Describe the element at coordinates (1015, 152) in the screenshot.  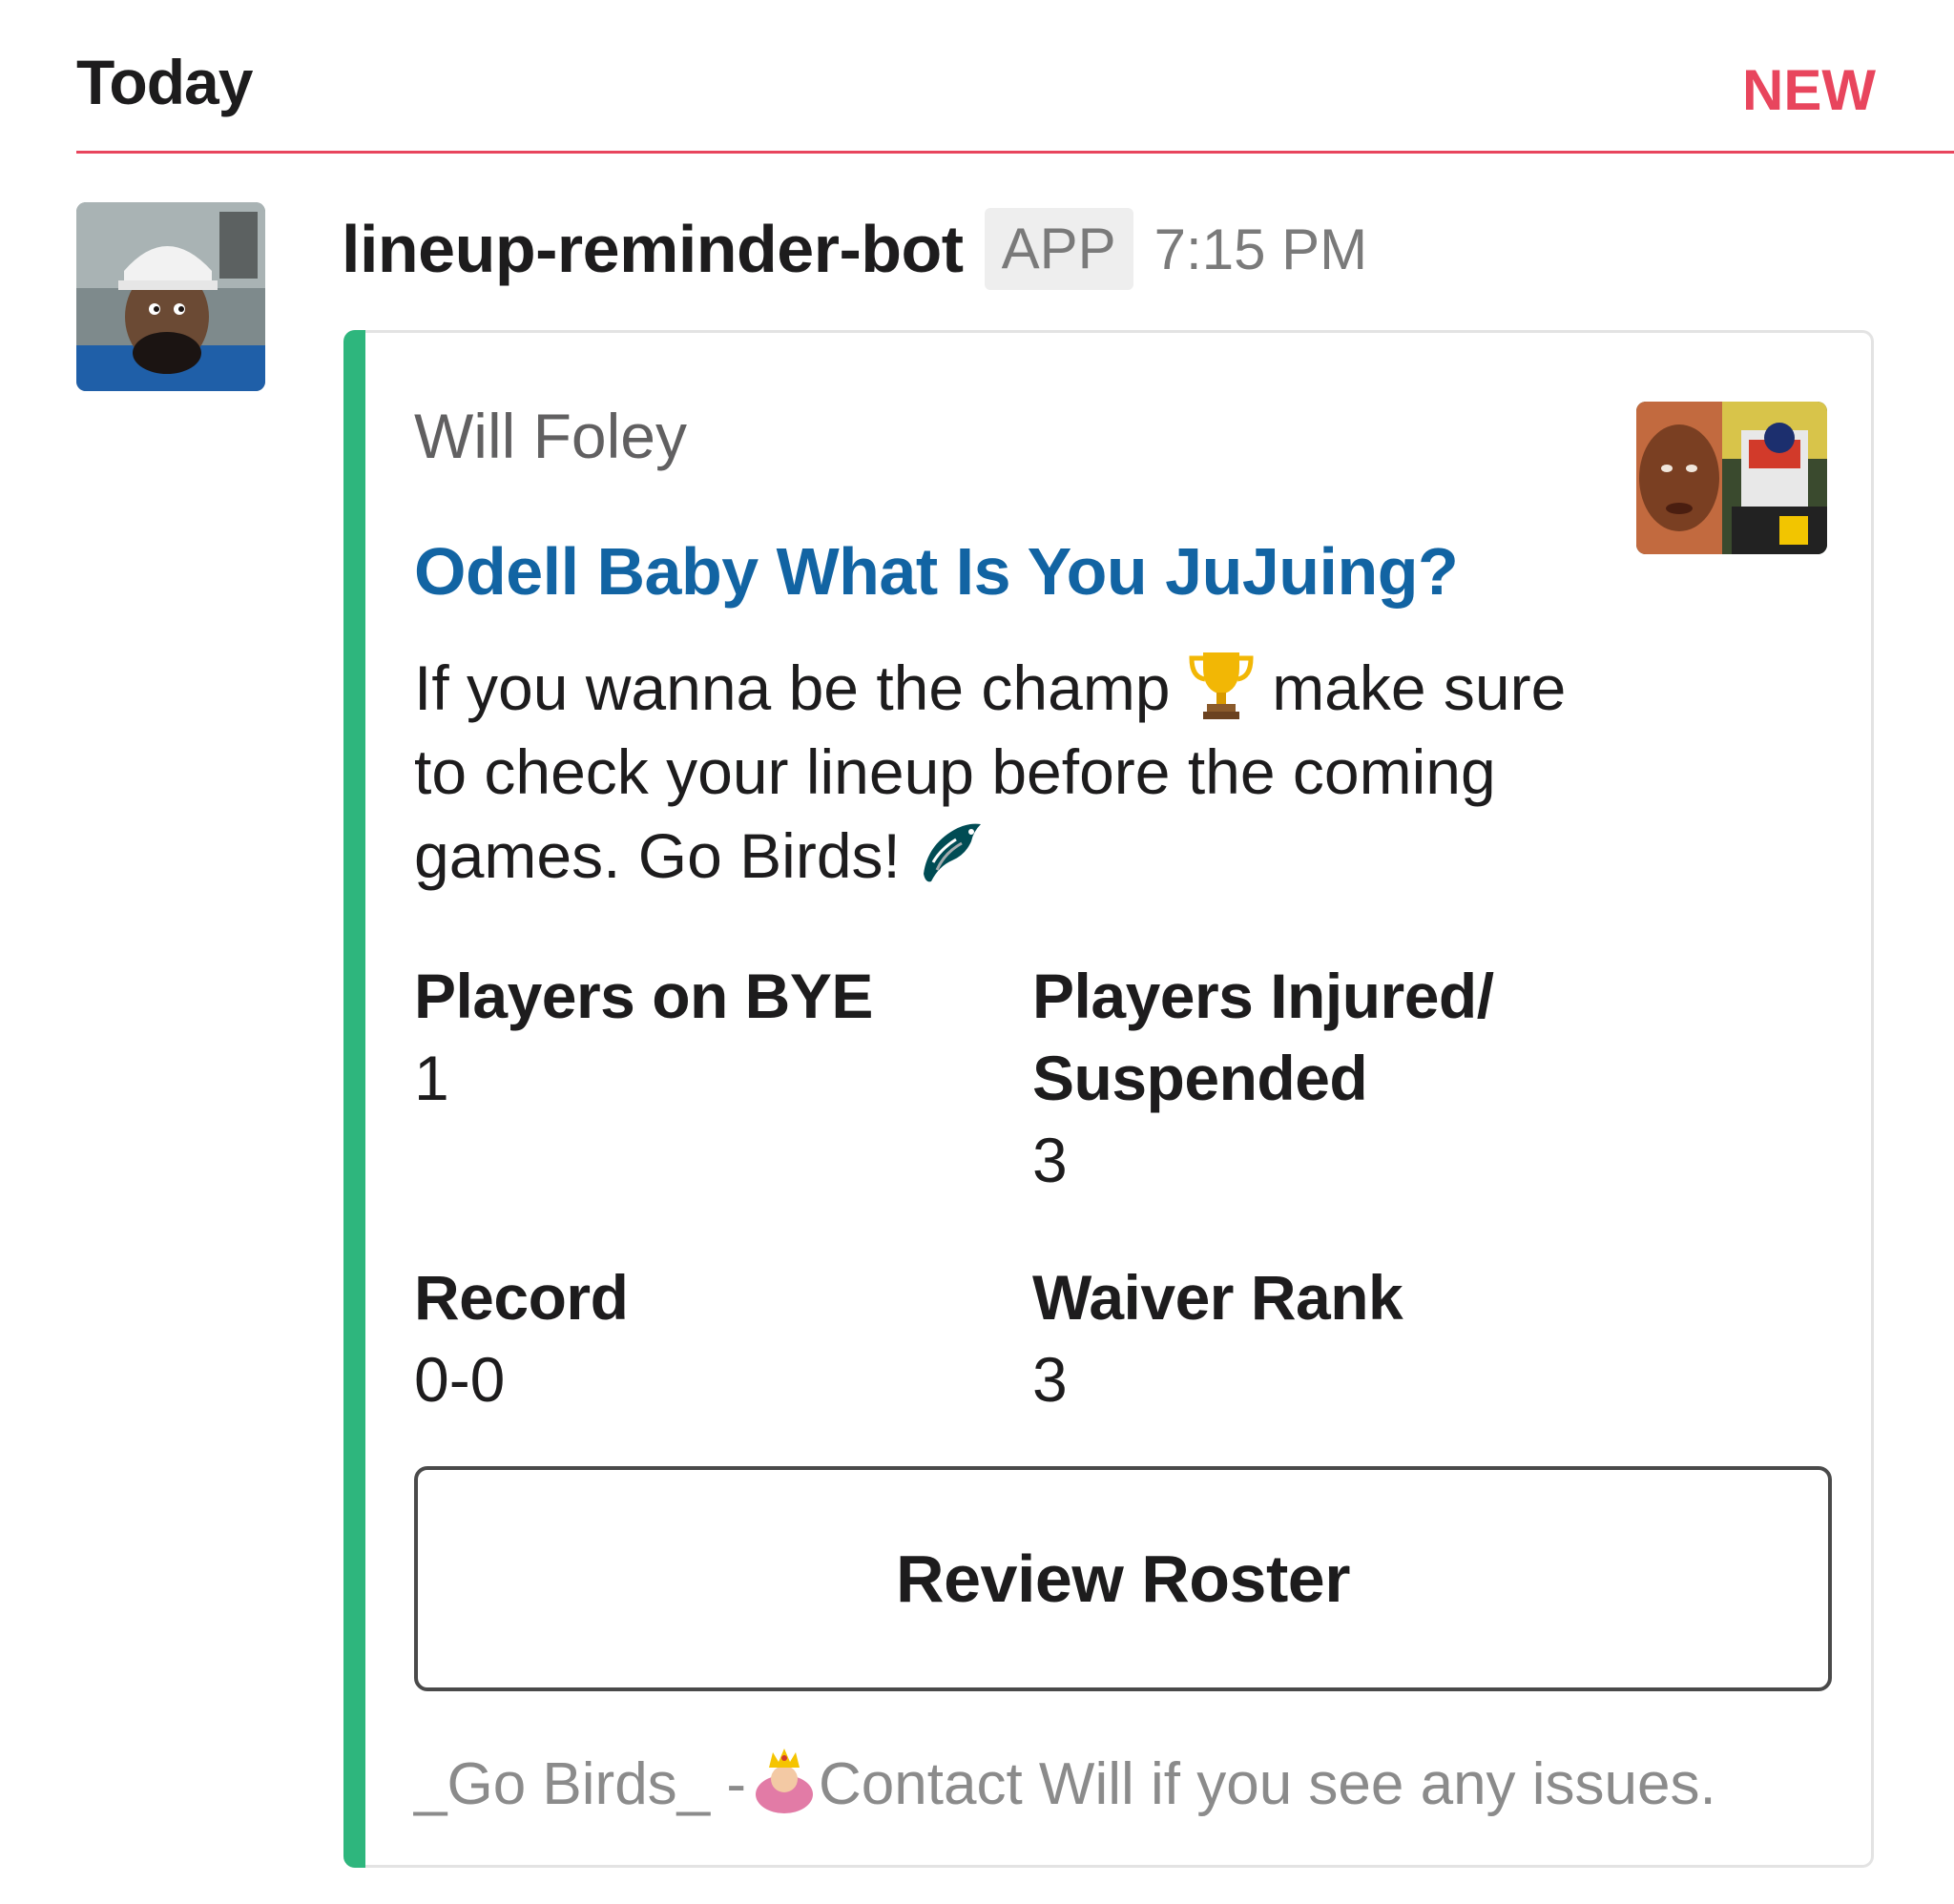
I see `new-messages-divider` at that location.